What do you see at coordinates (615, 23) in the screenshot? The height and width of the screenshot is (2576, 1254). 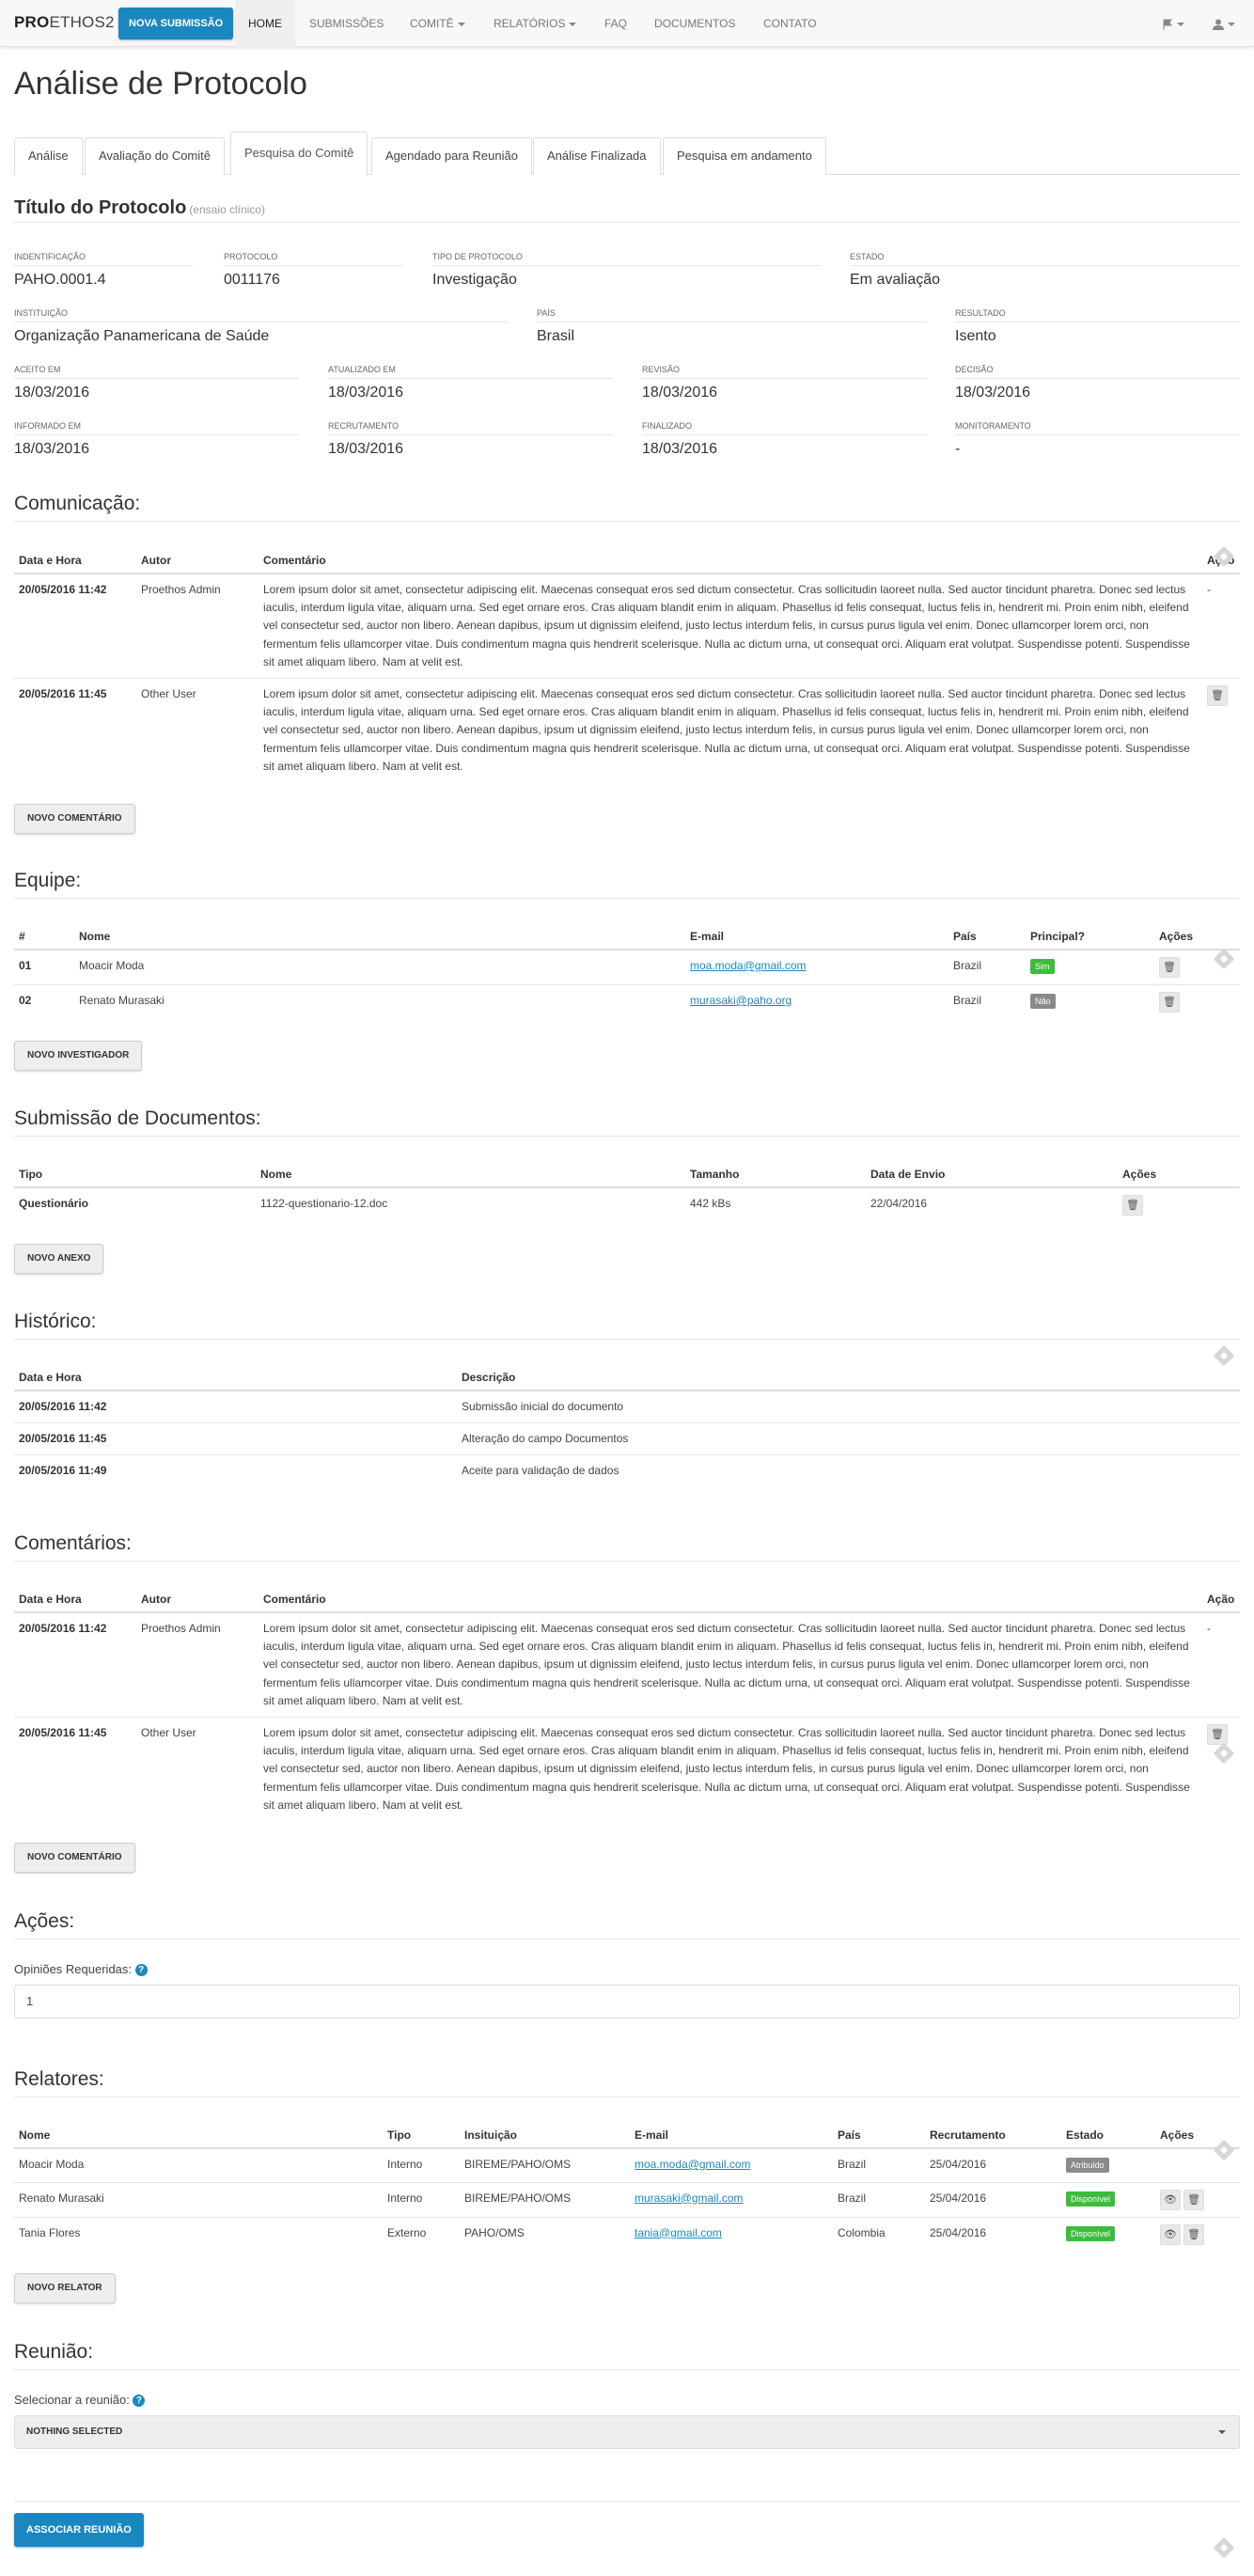 I see `nav-faq: FAQ` at bounding box center [615, 23].